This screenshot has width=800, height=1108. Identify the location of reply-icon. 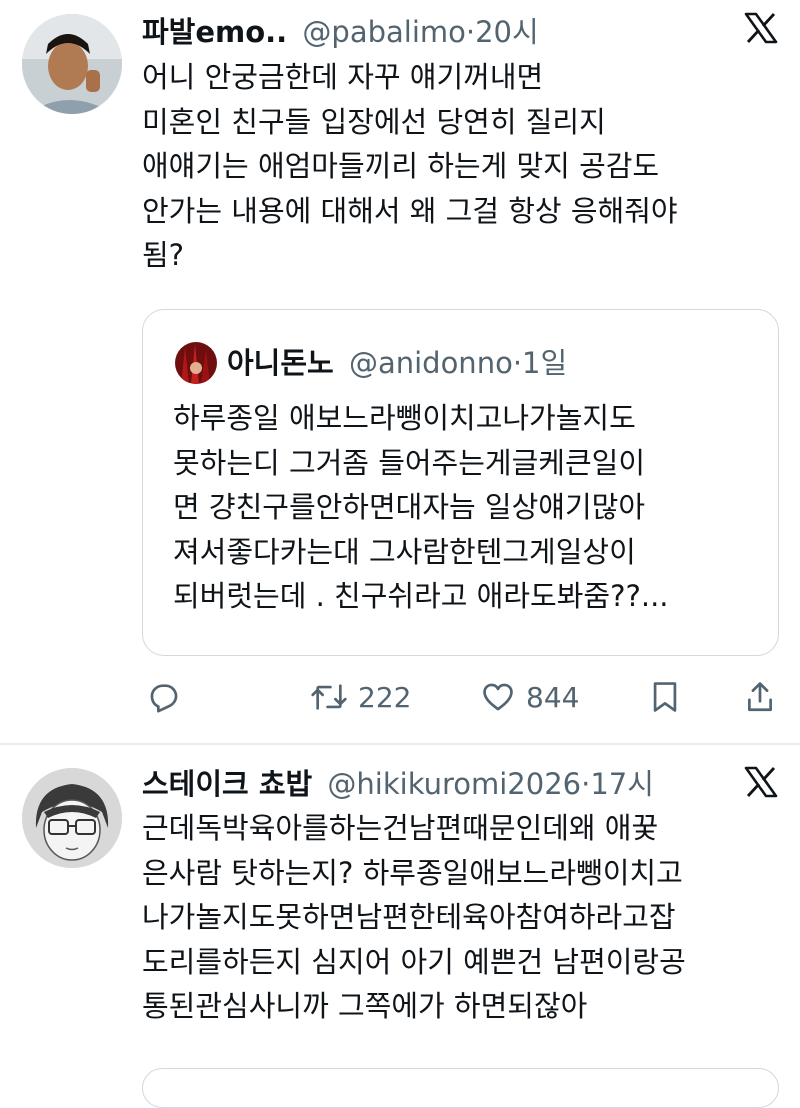
(164, 697).